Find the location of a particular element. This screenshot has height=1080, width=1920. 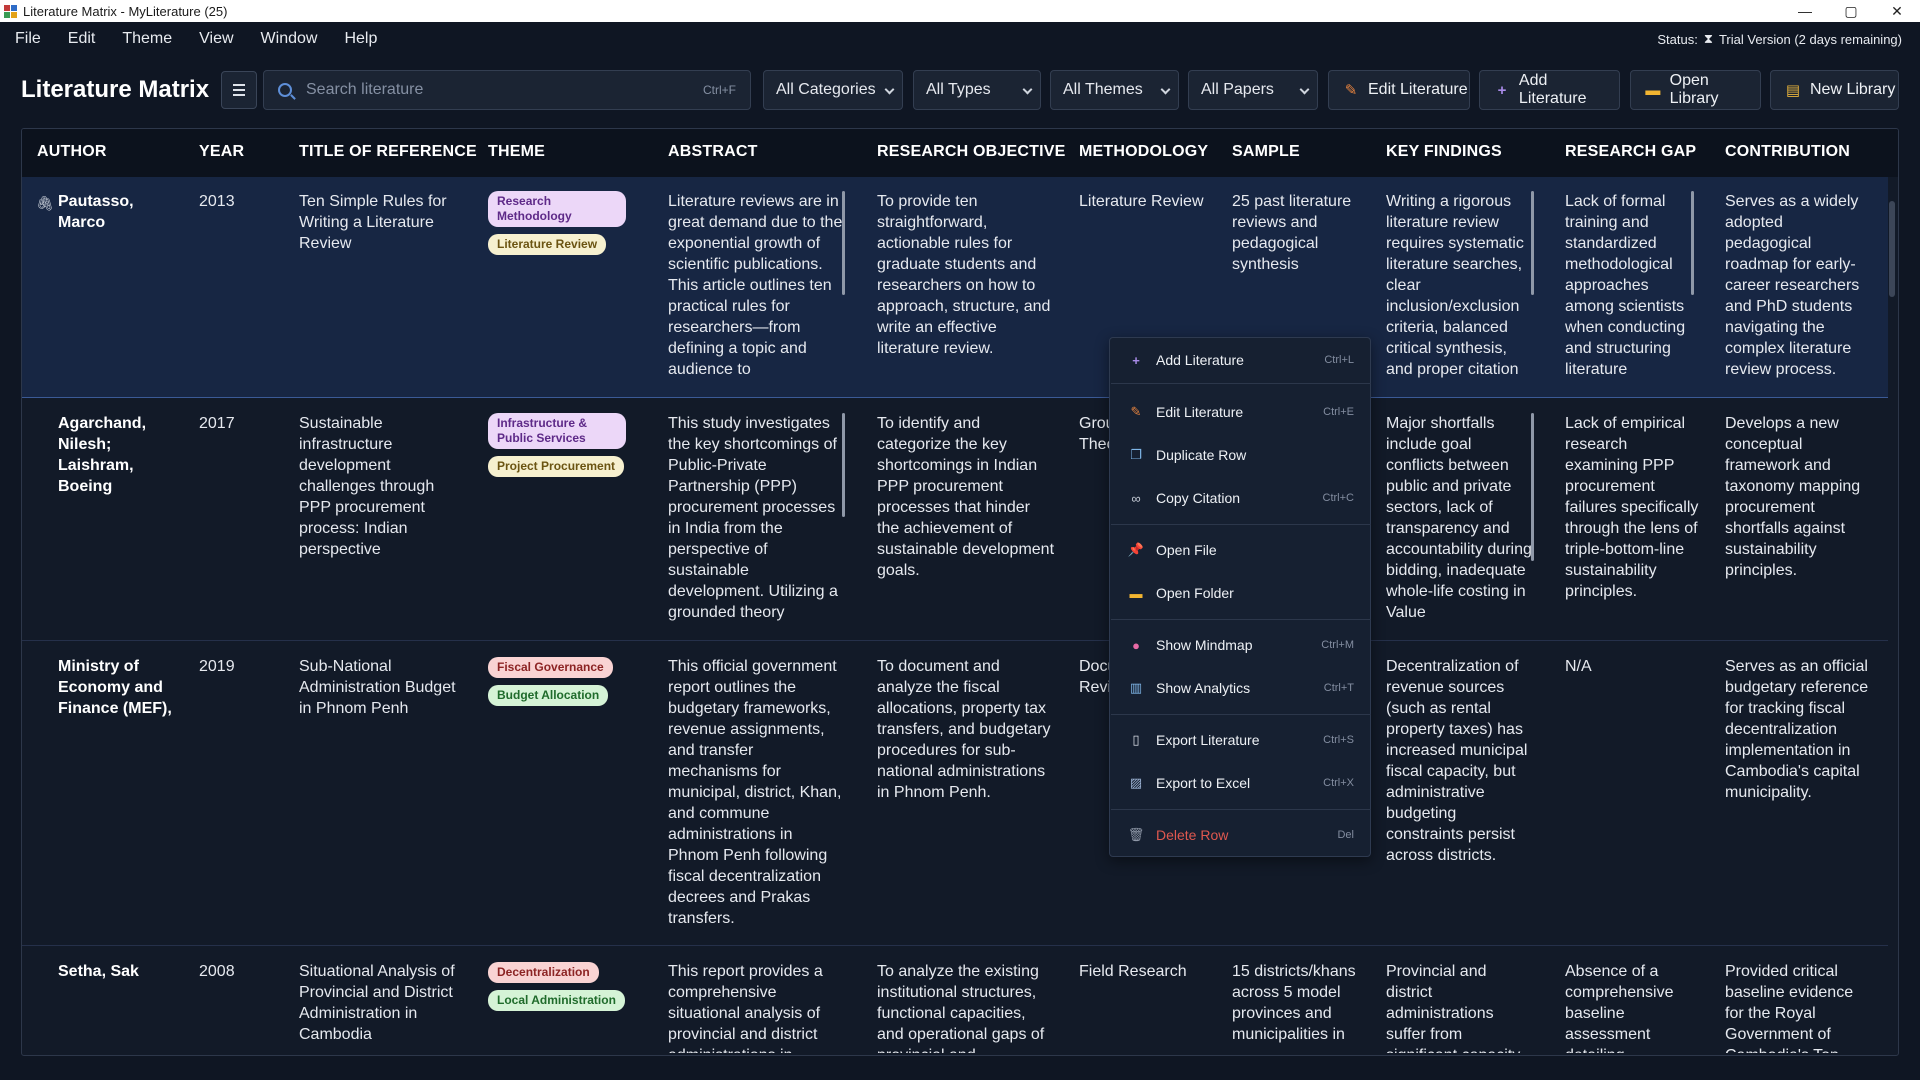

theme-tag: Fiscal Governance is located at coordinates (550, 667).